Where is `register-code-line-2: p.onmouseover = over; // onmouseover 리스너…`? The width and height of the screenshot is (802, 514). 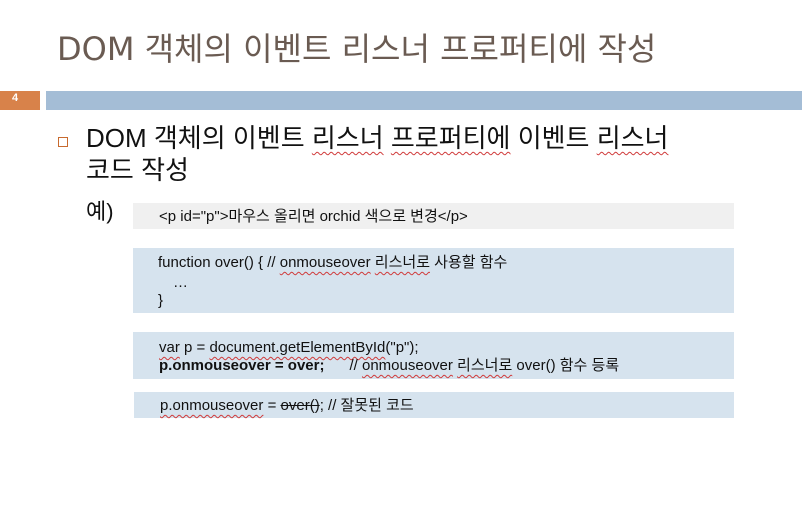
register-code-line-2: p.onmouseover = over; // onmouseover 리스너… is located at coordinates (389, 365).